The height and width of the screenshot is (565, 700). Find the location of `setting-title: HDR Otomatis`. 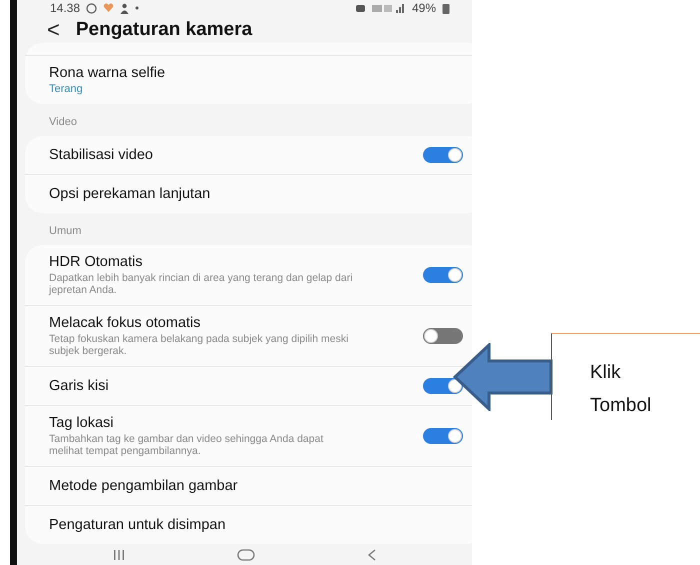

setting-title: HDR Otomatis is located at coordinates (216, 262).